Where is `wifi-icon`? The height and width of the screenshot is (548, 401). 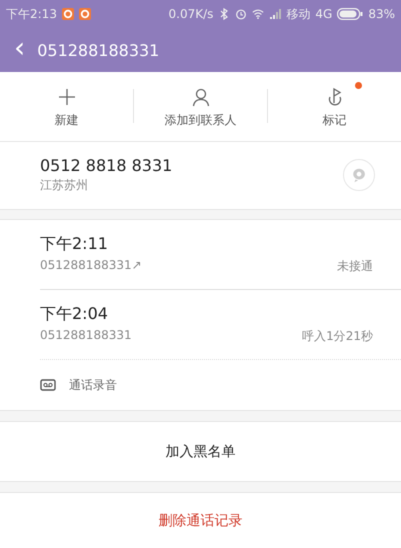
wifi-icon is located at coordinates (258, 14).